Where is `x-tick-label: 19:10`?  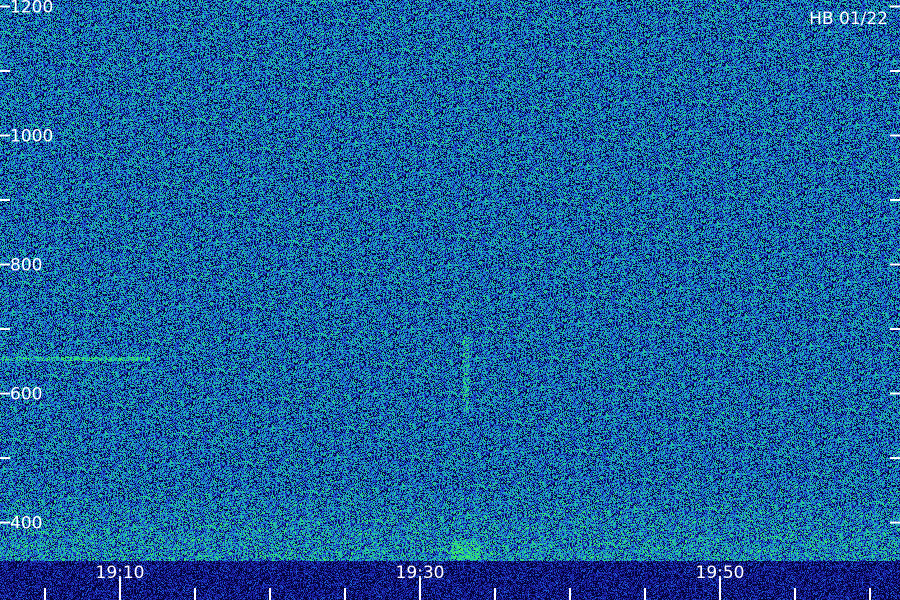
x-tick-label: 19:10 is located at coordinates (120, 573).